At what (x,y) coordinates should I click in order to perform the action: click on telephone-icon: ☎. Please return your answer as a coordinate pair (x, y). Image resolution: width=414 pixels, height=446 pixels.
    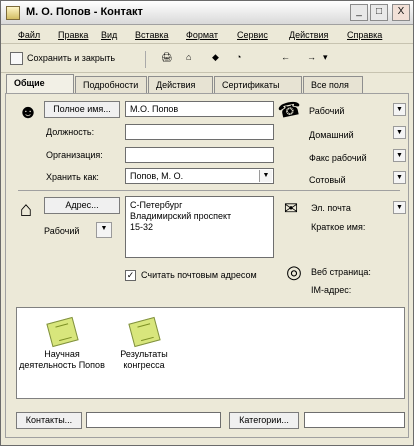
    Looking at the image, I should click on (290, 110).